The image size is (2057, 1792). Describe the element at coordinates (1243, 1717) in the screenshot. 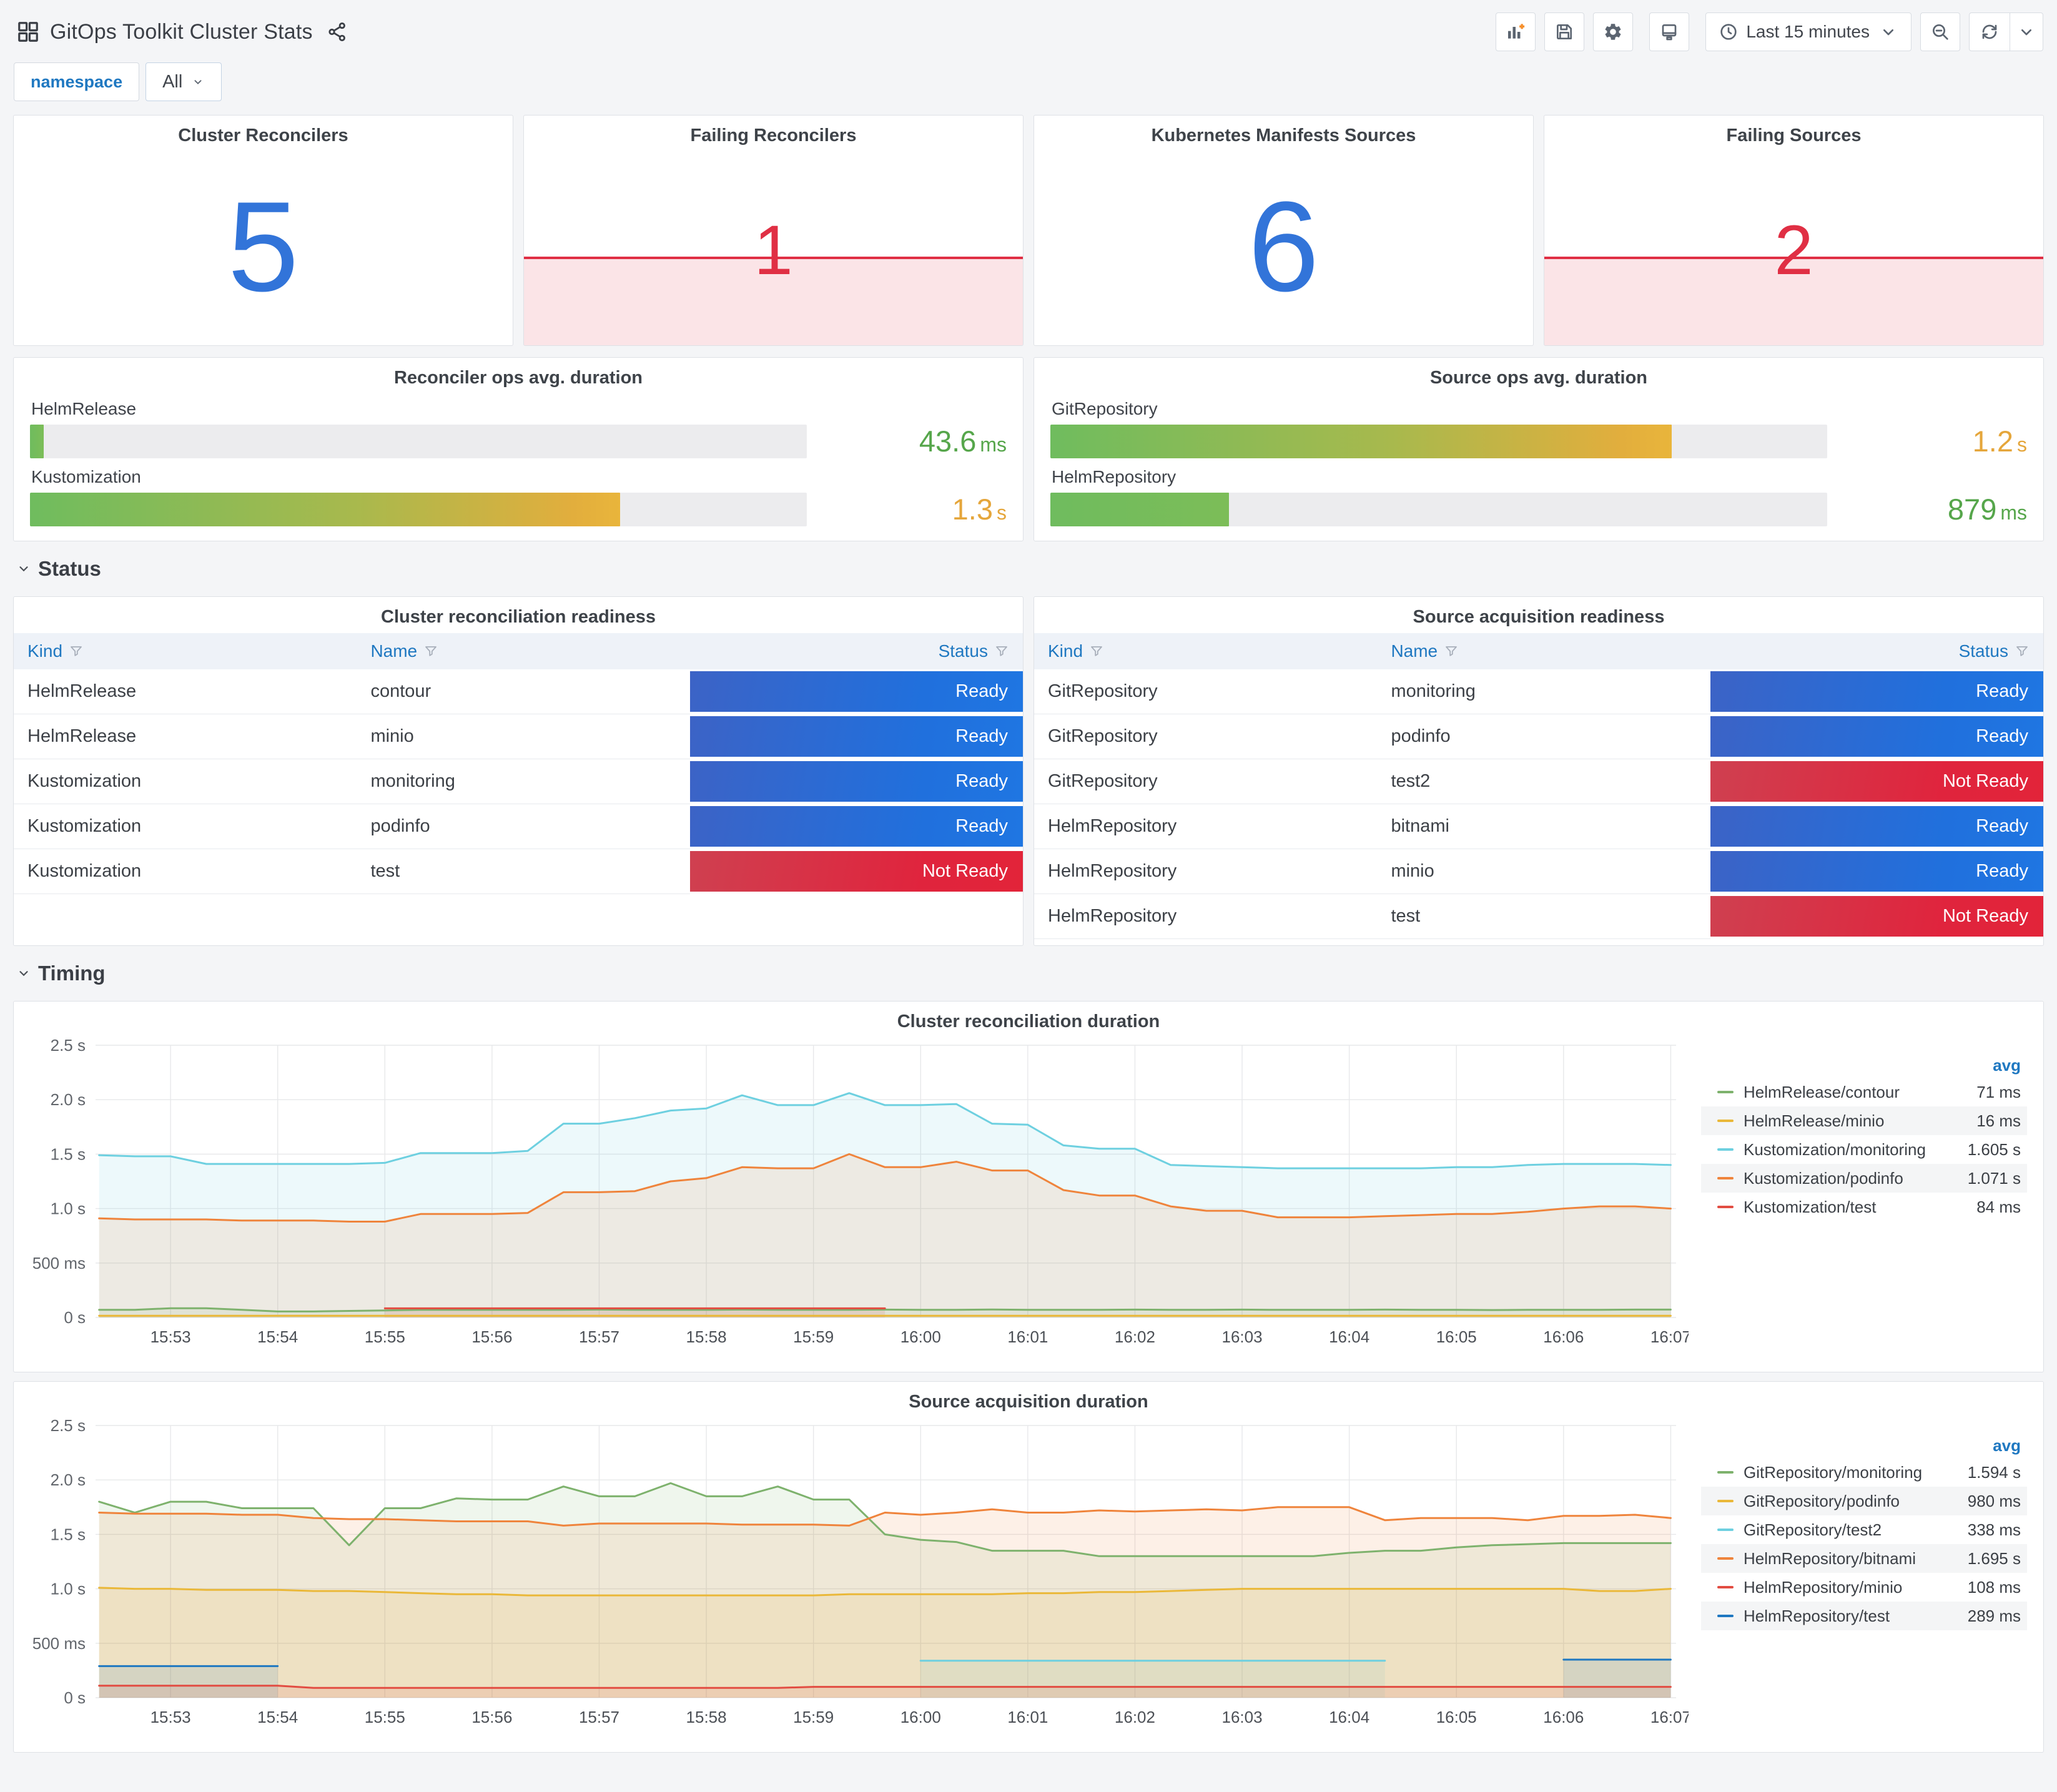

I see `x-tick-label: 16:03` at that location.